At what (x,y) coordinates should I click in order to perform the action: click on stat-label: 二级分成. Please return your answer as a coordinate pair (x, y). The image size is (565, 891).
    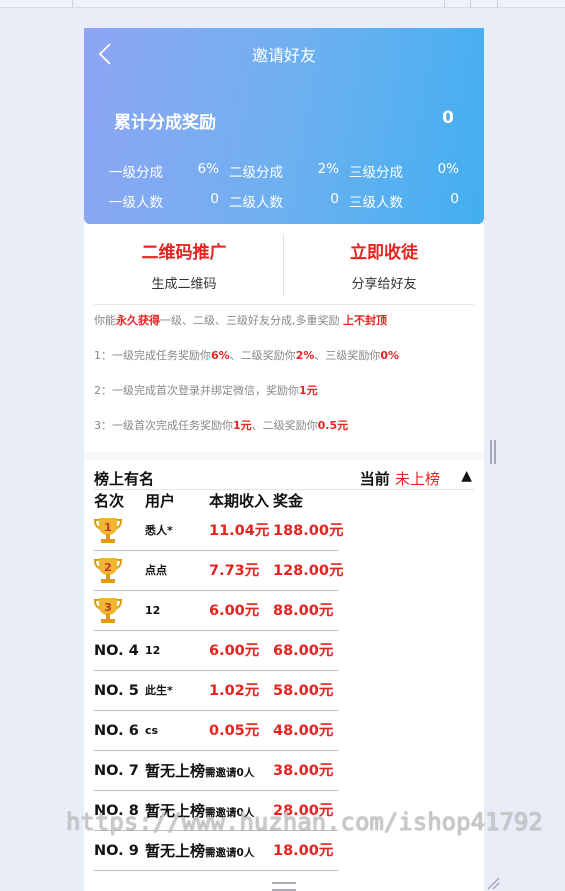
    Looking at the image, I should click on (256, 173).